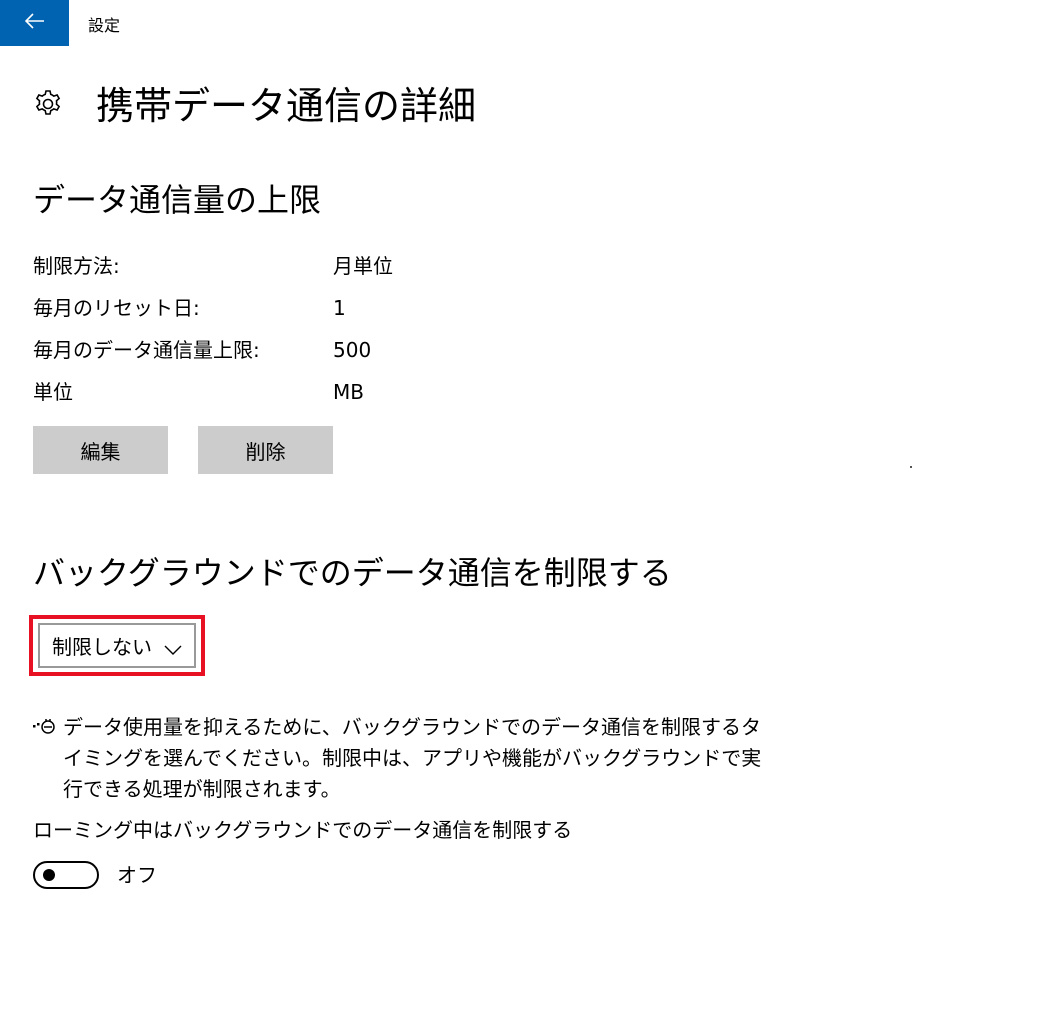 The width and height of the screenshot is (1057, 1015). I want to click on info-line-3: 行できる処理が制限されます。, so click(202, 789).